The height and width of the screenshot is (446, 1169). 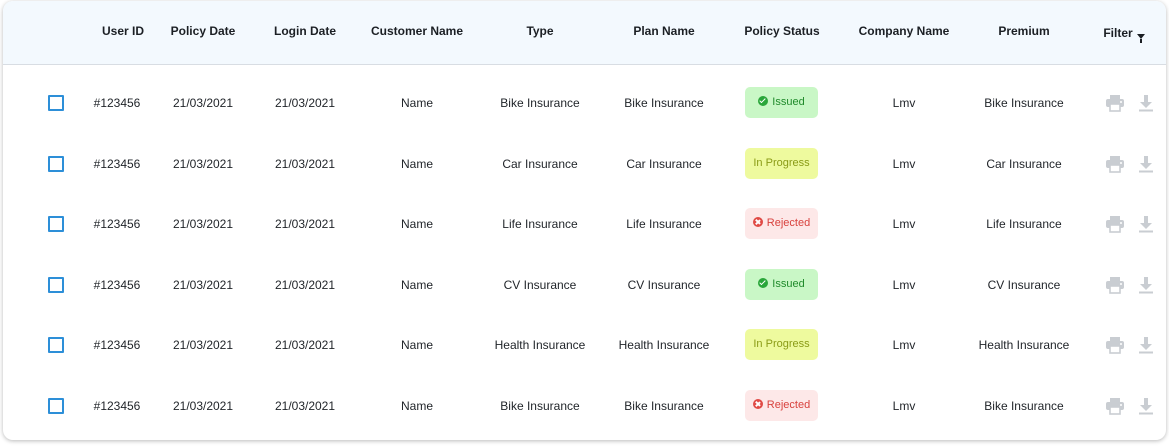 What do you see at coordinates (664, 345) in the screenshot?
I see `plan-name-cell: Health Insurance` at bounding box center [664, 345].